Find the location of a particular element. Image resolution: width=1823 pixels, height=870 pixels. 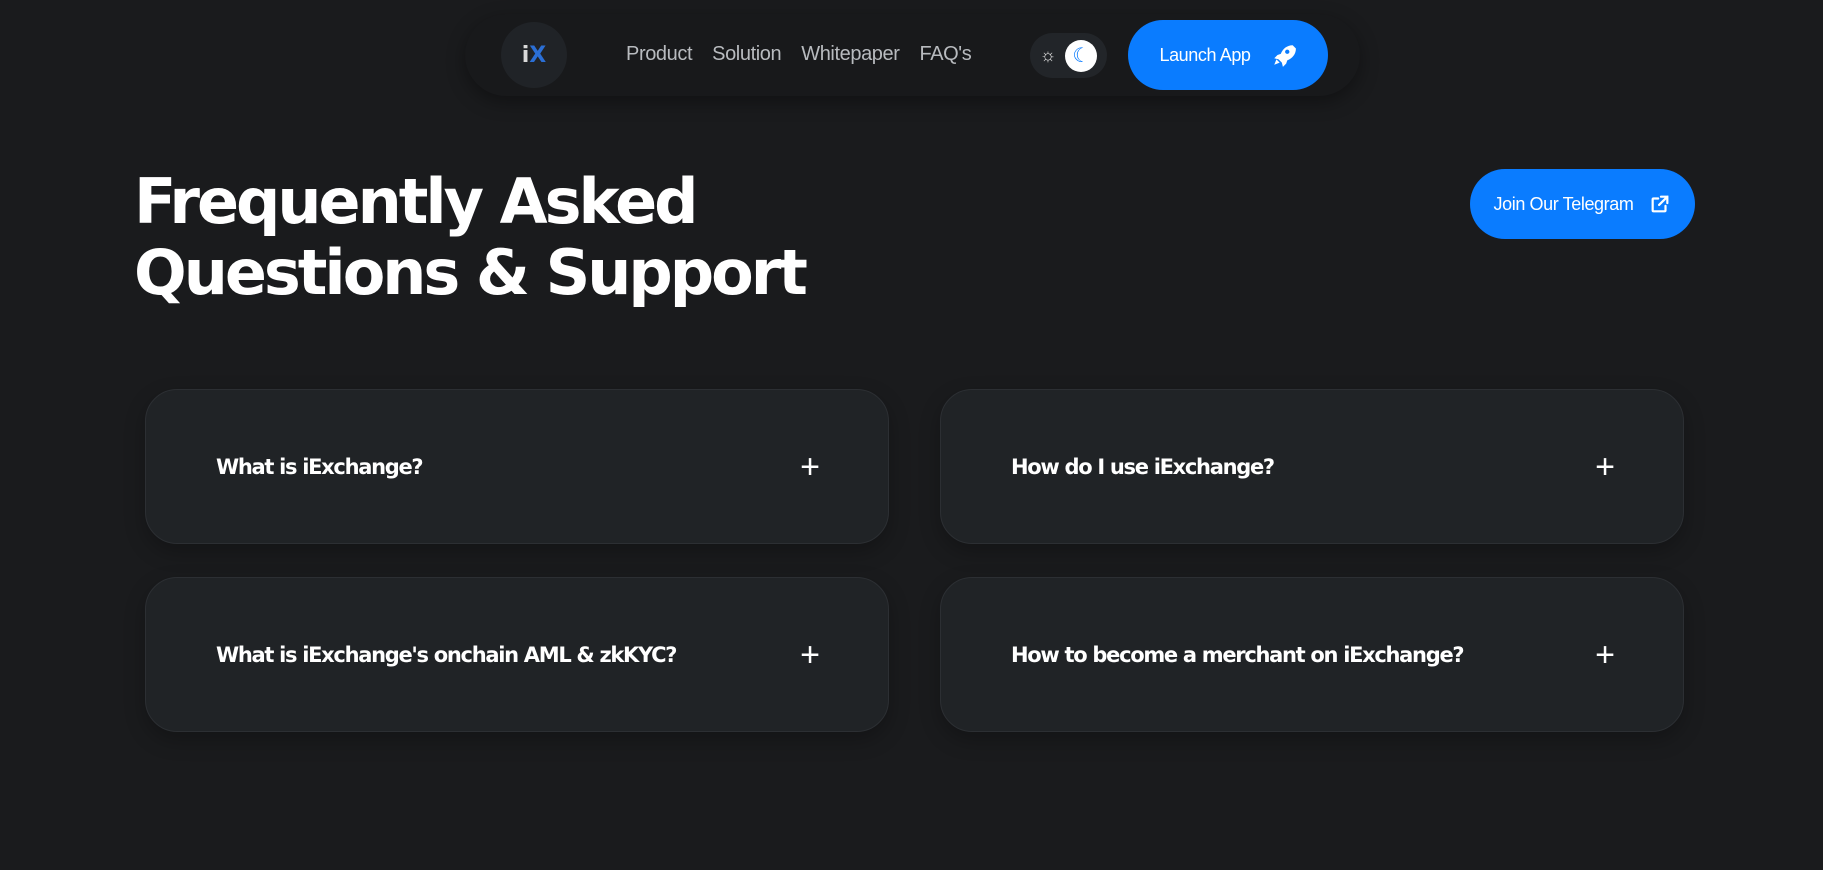

faq-item: How to become a merchant on iExchange? + is located at coordinates (1312, 654).